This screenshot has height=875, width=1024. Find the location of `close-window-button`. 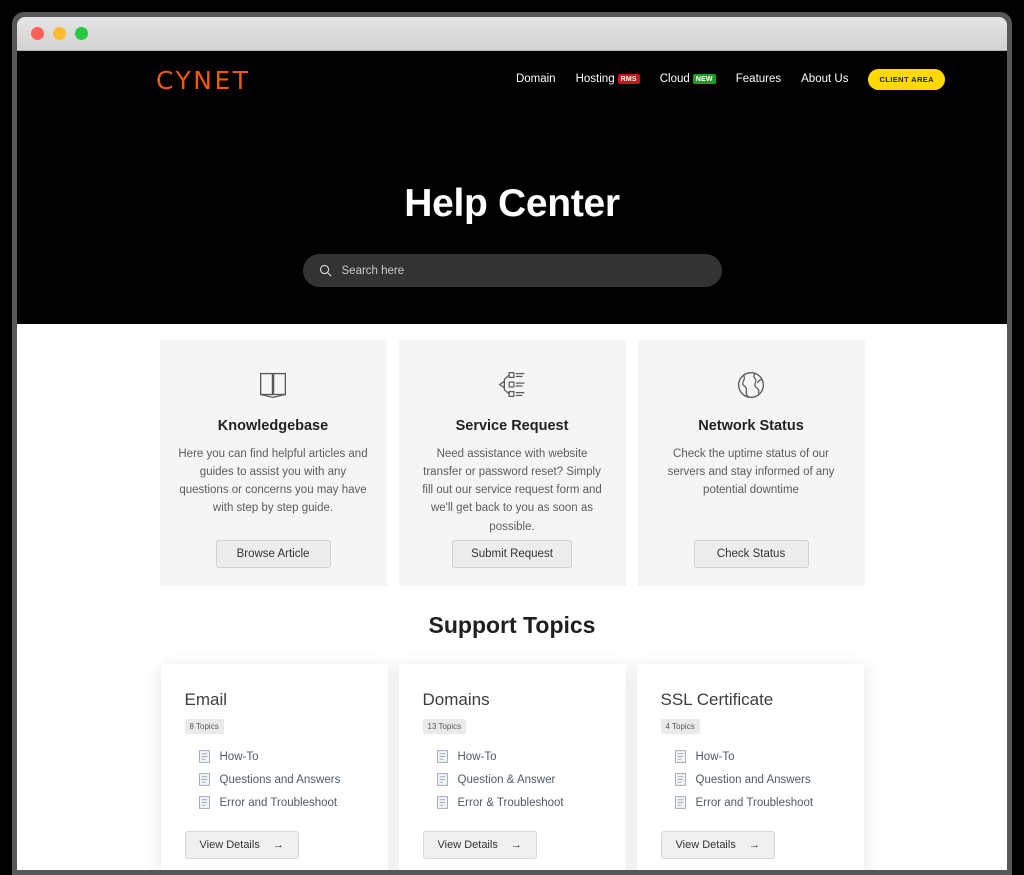

close-window-button is located at coordinates (37, 33).